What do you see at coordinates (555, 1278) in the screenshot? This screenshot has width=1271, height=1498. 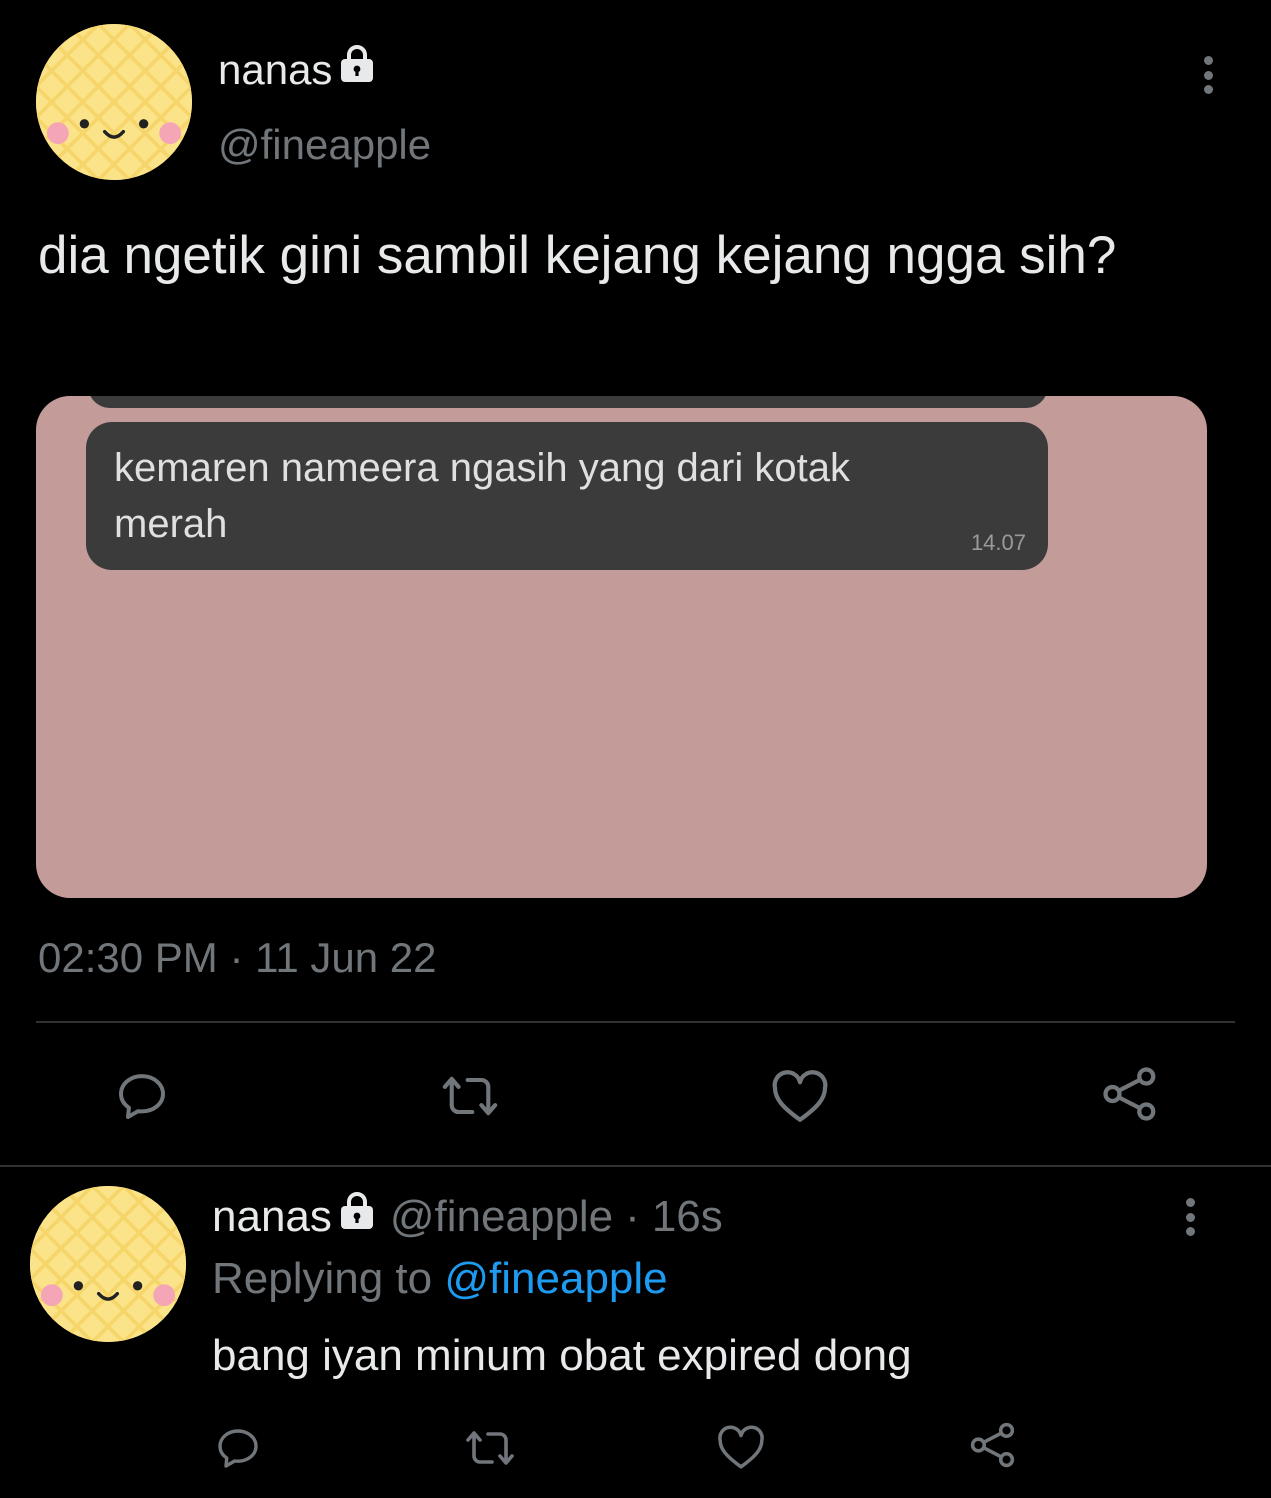 I see `replying-to-mention: @fineapple` at bounding box center [555, 1278].